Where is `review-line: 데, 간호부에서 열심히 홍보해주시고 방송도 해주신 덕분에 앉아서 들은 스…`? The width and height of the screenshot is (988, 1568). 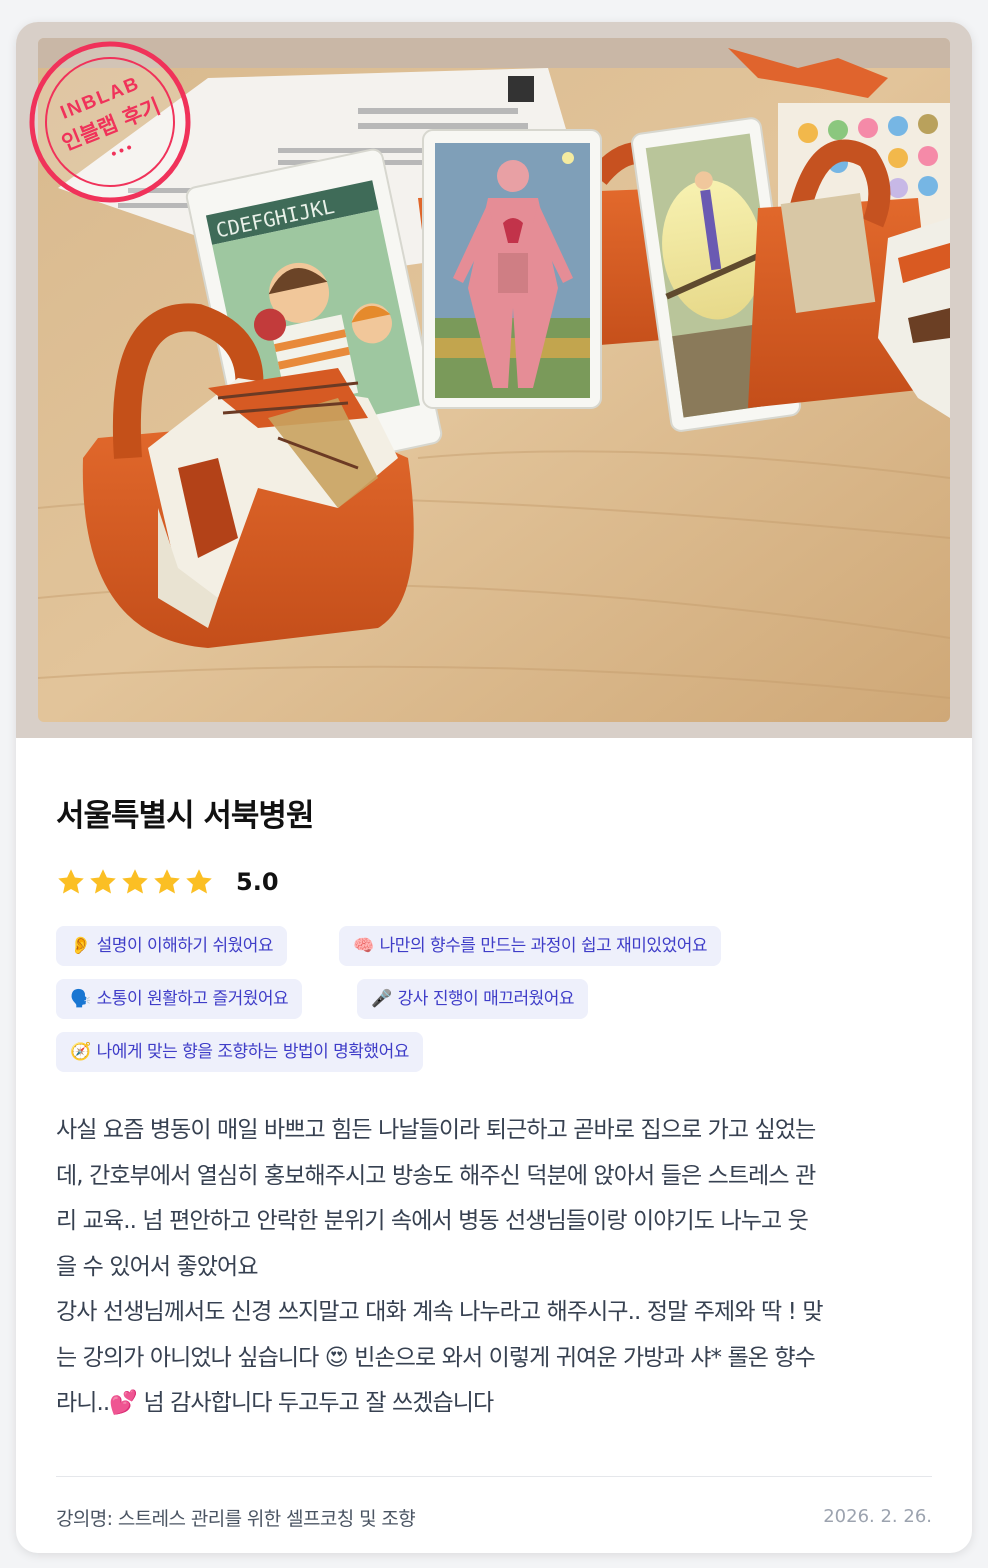
review-line: 데, 간호부에서 열심히 홍보해주시고 방송도 해주신 덕분에 앉아서 들은 스… is located at coordinates (436, 1175).